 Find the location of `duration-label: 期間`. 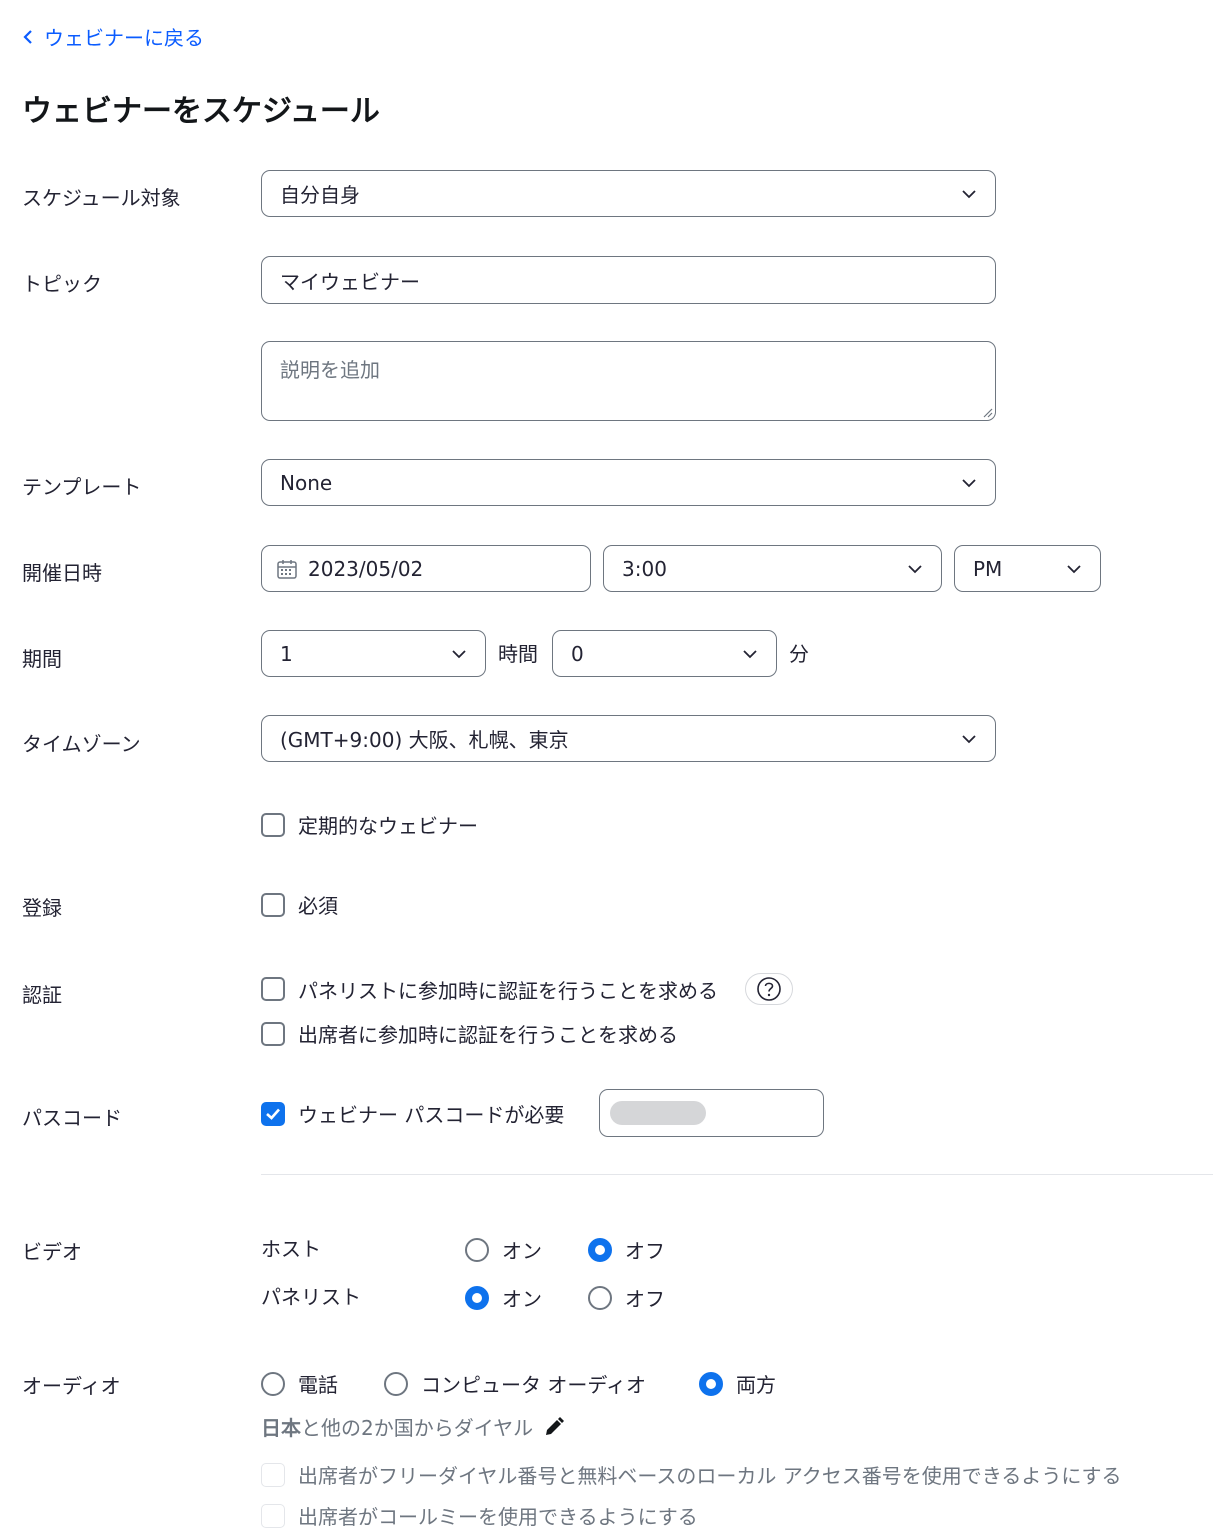

duration-label: 期間 is located at coordinates (42, 659).